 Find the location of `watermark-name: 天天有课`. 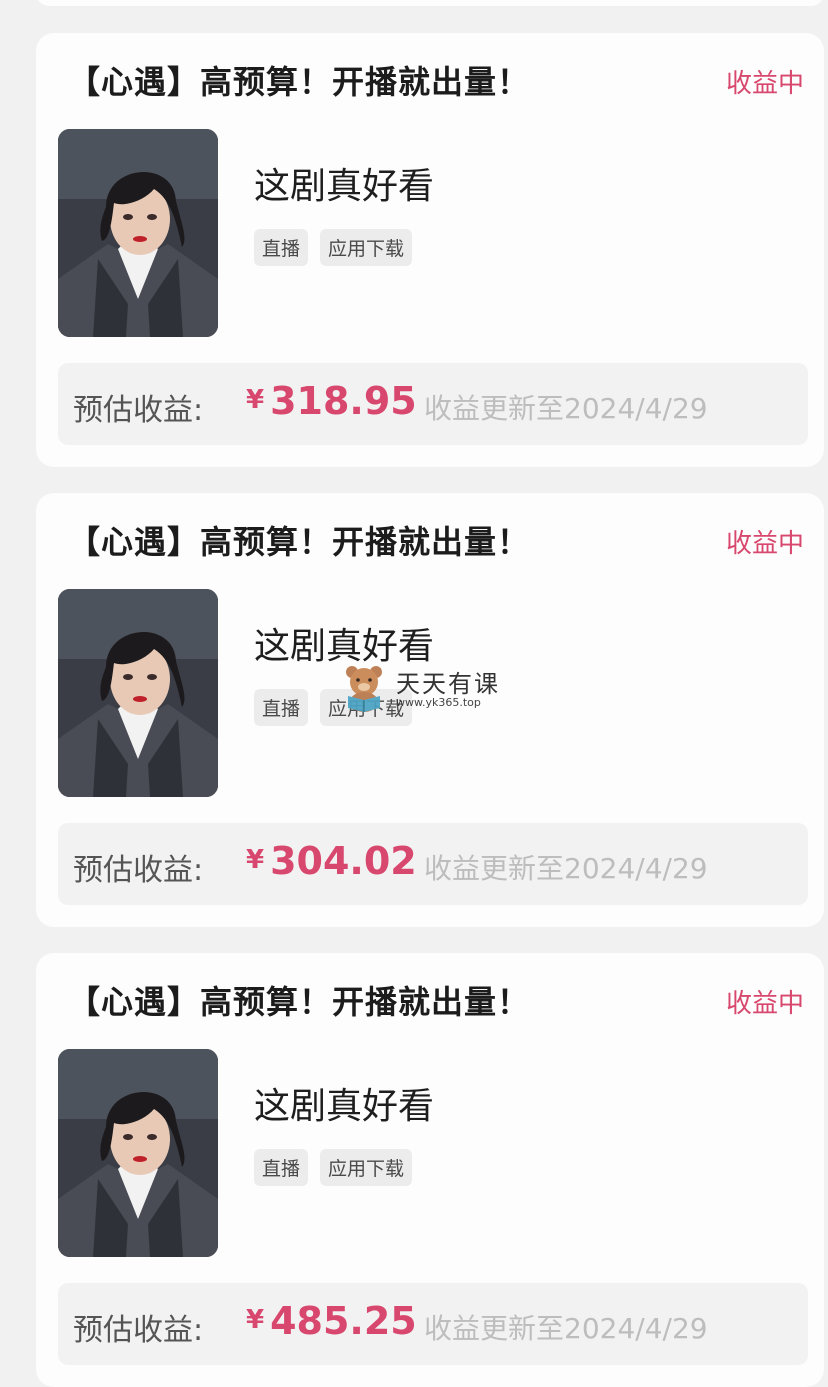

watermark-name: 天天有课 is located at coordinates (448, 683).